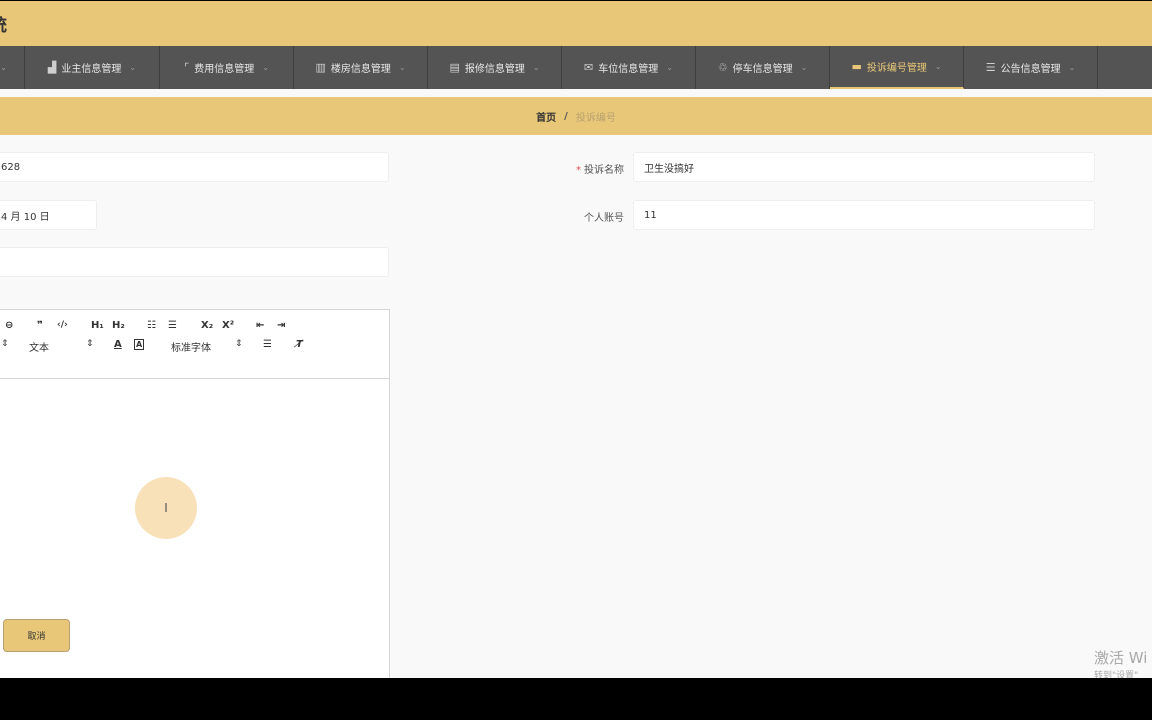  Describe the element at coordinates (25, 217) in the screenshot. I see `date-value: 4 月 10 日` at that location.